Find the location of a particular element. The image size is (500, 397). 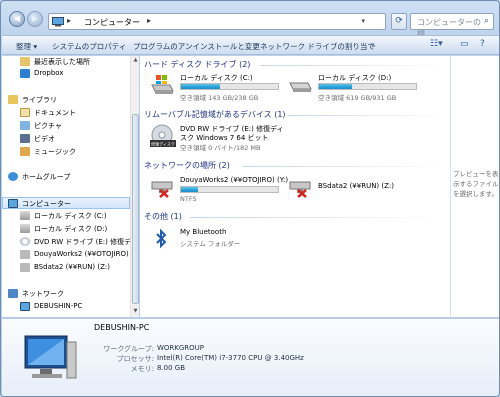

workgroup-value: WORKGROUP is located at coordinates (181, 348).